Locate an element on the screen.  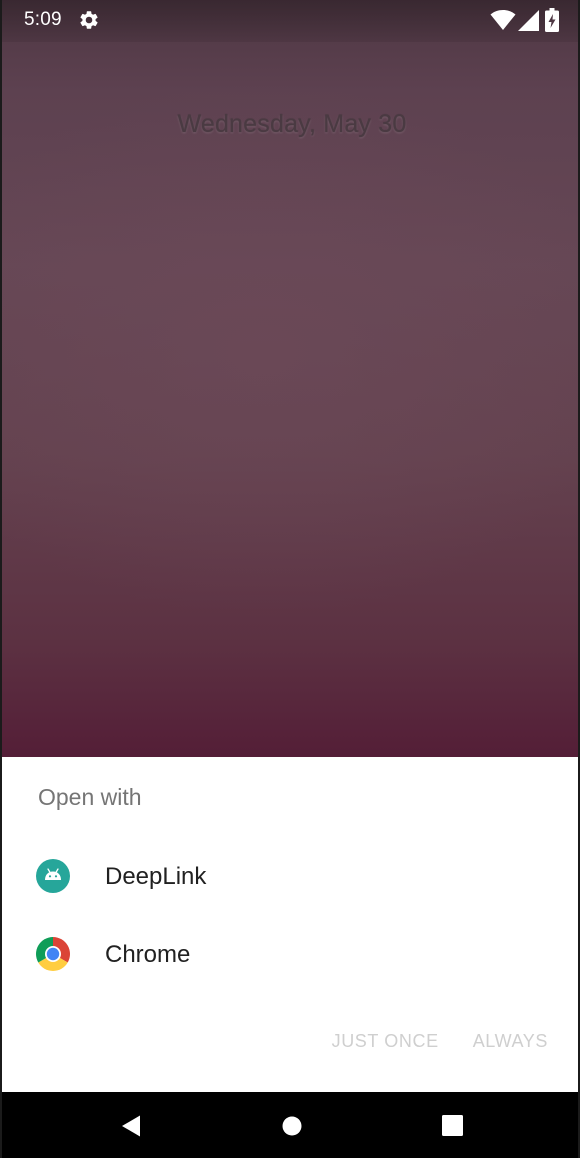
navigation-bar is located at coordinates (290, 1125).